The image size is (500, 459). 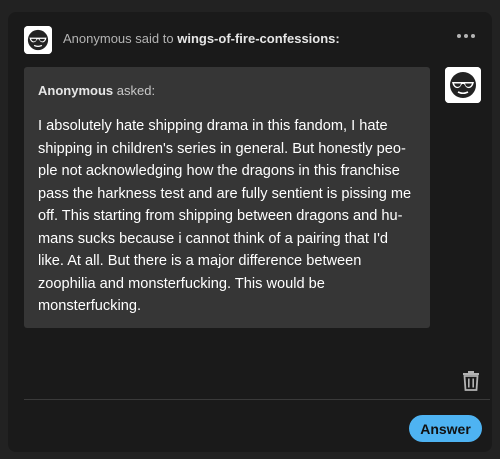 I want to click on said-to-label: said to, so click(x=154, y=38).